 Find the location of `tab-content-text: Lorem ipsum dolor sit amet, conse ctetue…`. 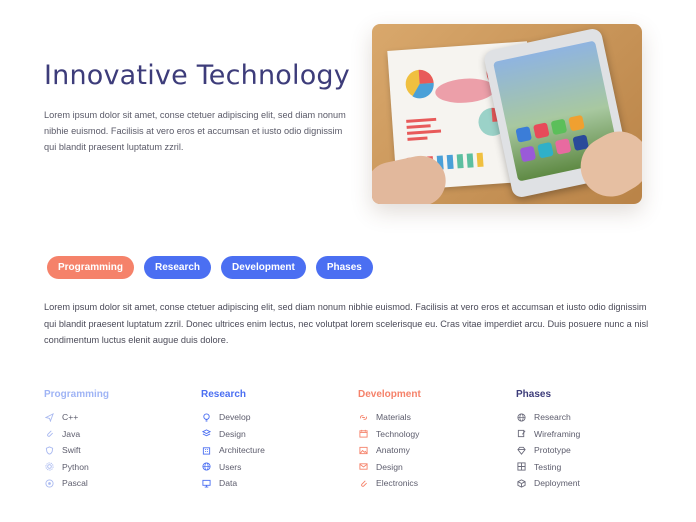

tab-content-text: Lorem ipsum dolor sit amet, conse ctetue… is located at coordinates (346, 323).